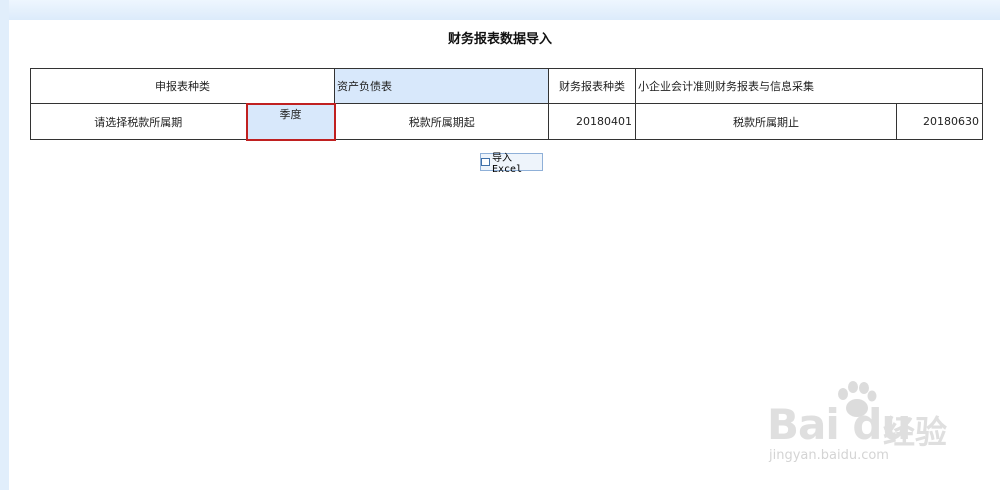 The height and width of the screenshot is (490, 1000). Describe the element at coordinates (766, 121) in the screenshot. I see `period-end-label: 税款所属期止` at that location.